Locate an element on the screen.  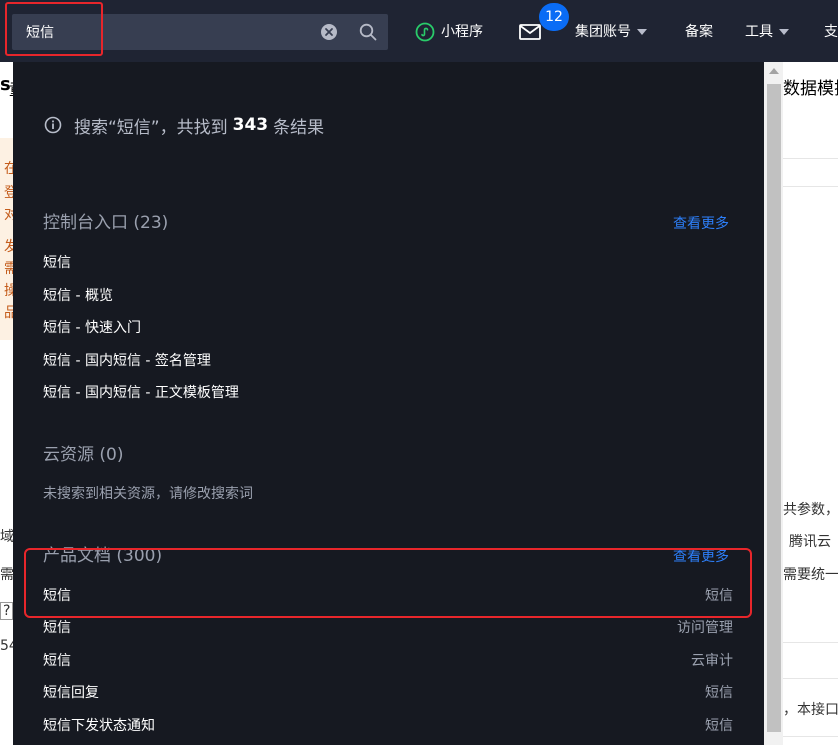
summary-suffix: 条结果 is located at coordinates (299, 127).